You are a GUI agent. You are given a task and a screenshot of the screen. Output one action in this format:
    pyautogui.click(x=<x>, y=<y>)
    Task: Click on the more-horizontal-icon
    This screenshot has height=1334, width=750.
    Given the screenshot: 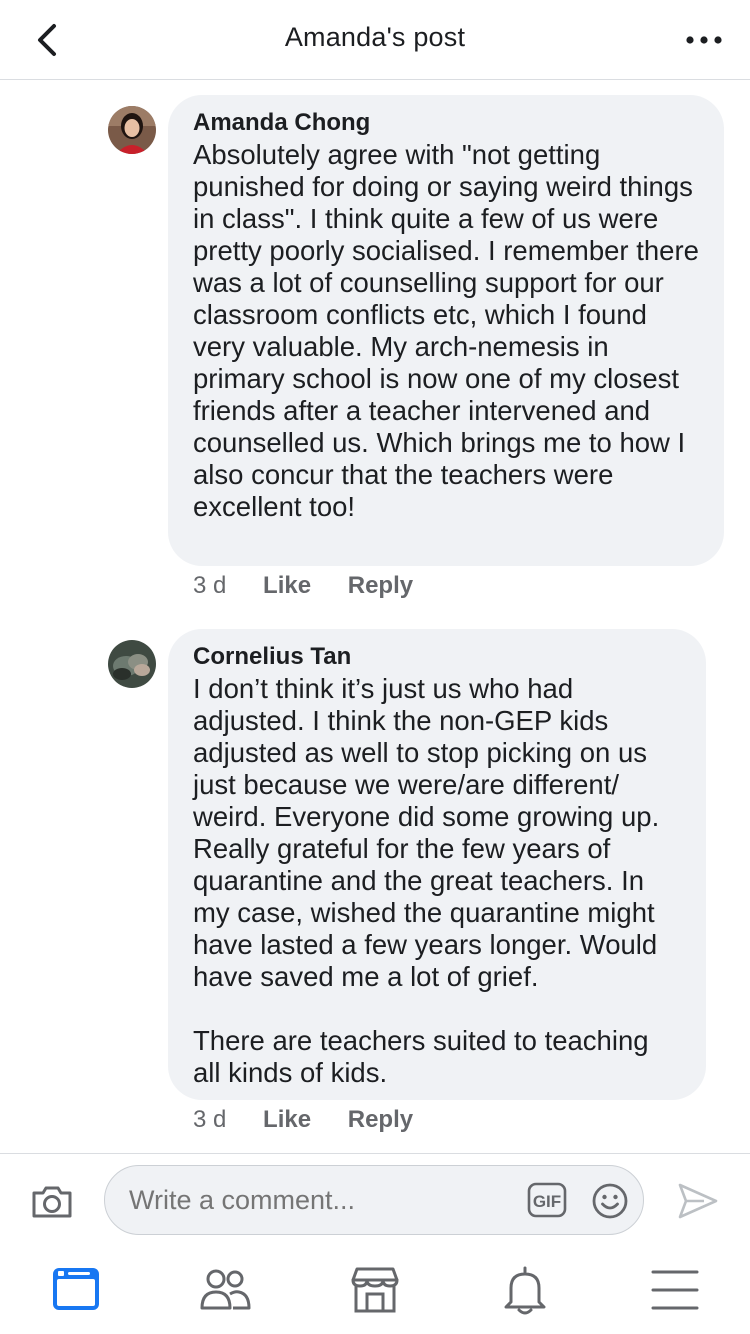 What is the action you would take?
    pyautogui.click(x=704, y=40)
    